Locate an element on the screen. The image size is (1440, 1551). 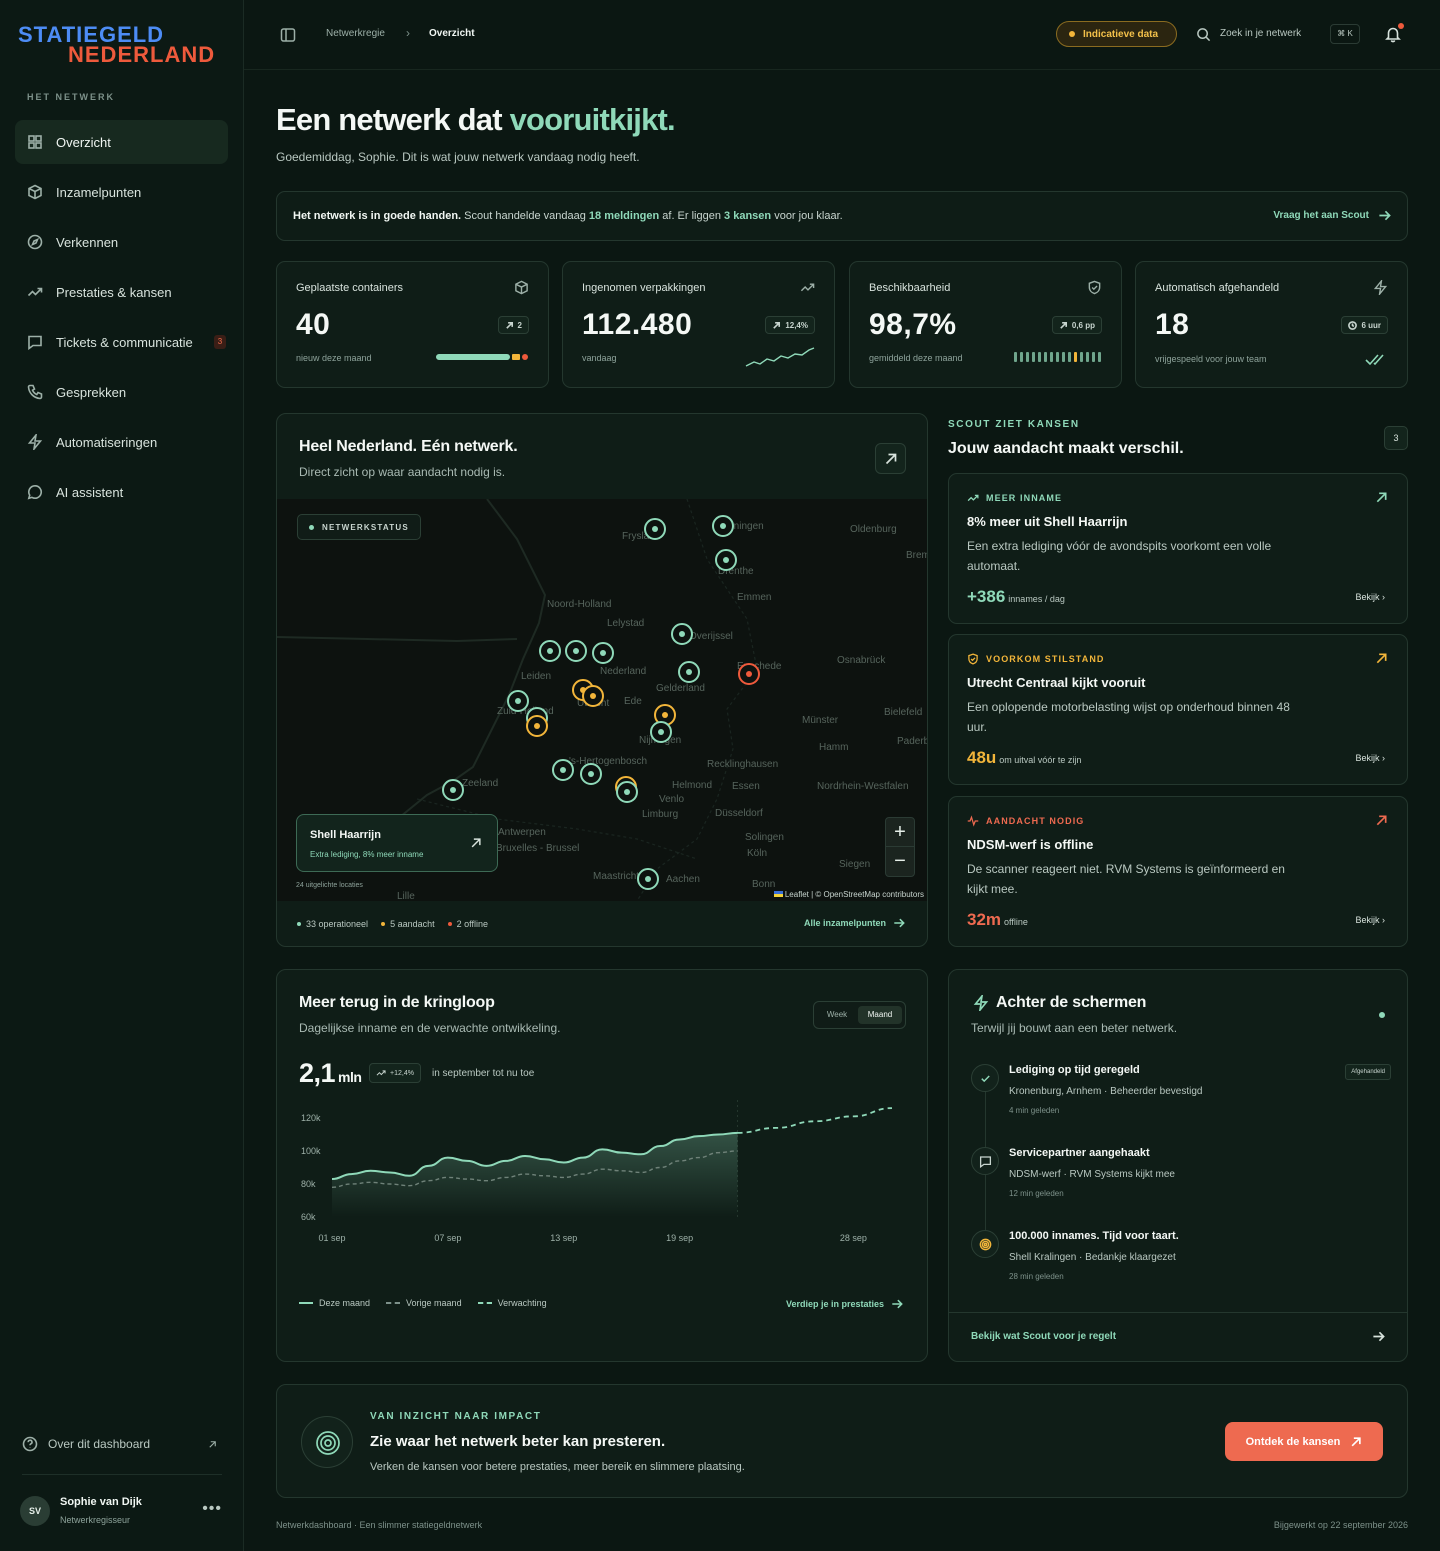
indicative-data-badge: Indicatieve data is located at coordinates (1116, 34).